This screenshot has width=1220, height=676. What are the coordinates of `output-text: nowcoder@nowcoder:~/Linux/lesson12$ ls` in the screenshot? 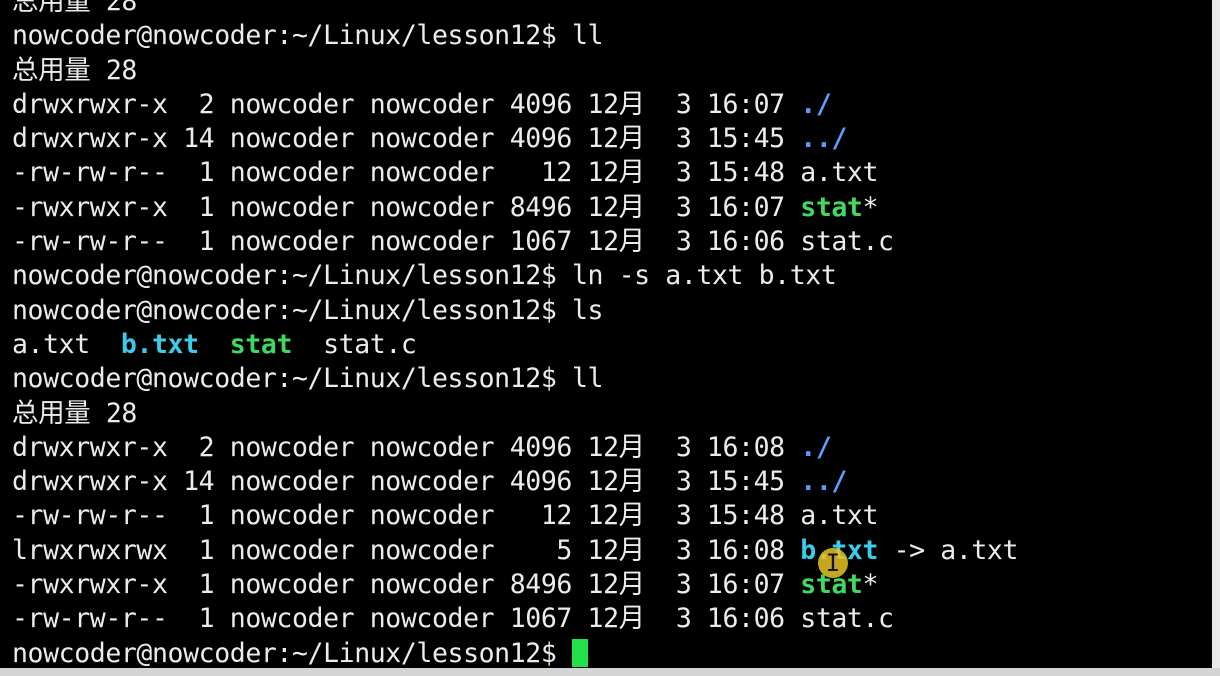 It's located at (308, 310).